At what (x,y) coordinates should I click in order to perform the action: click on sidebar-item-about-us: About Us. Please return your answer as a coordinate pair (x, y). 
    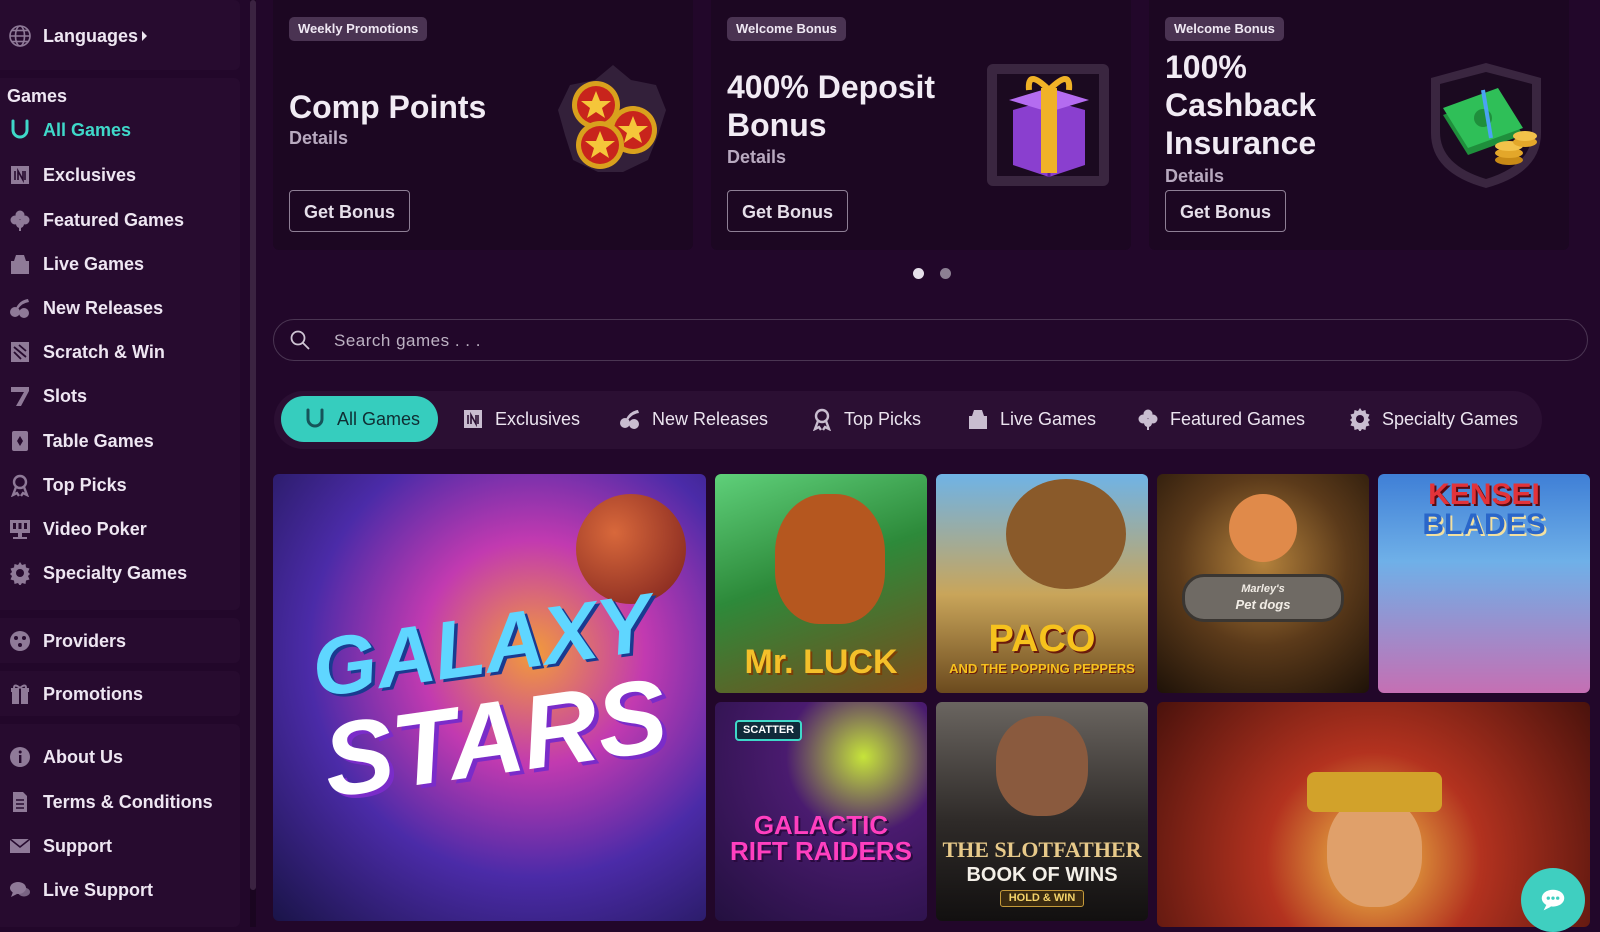
    Looking at the image, I should click on (120, 757).